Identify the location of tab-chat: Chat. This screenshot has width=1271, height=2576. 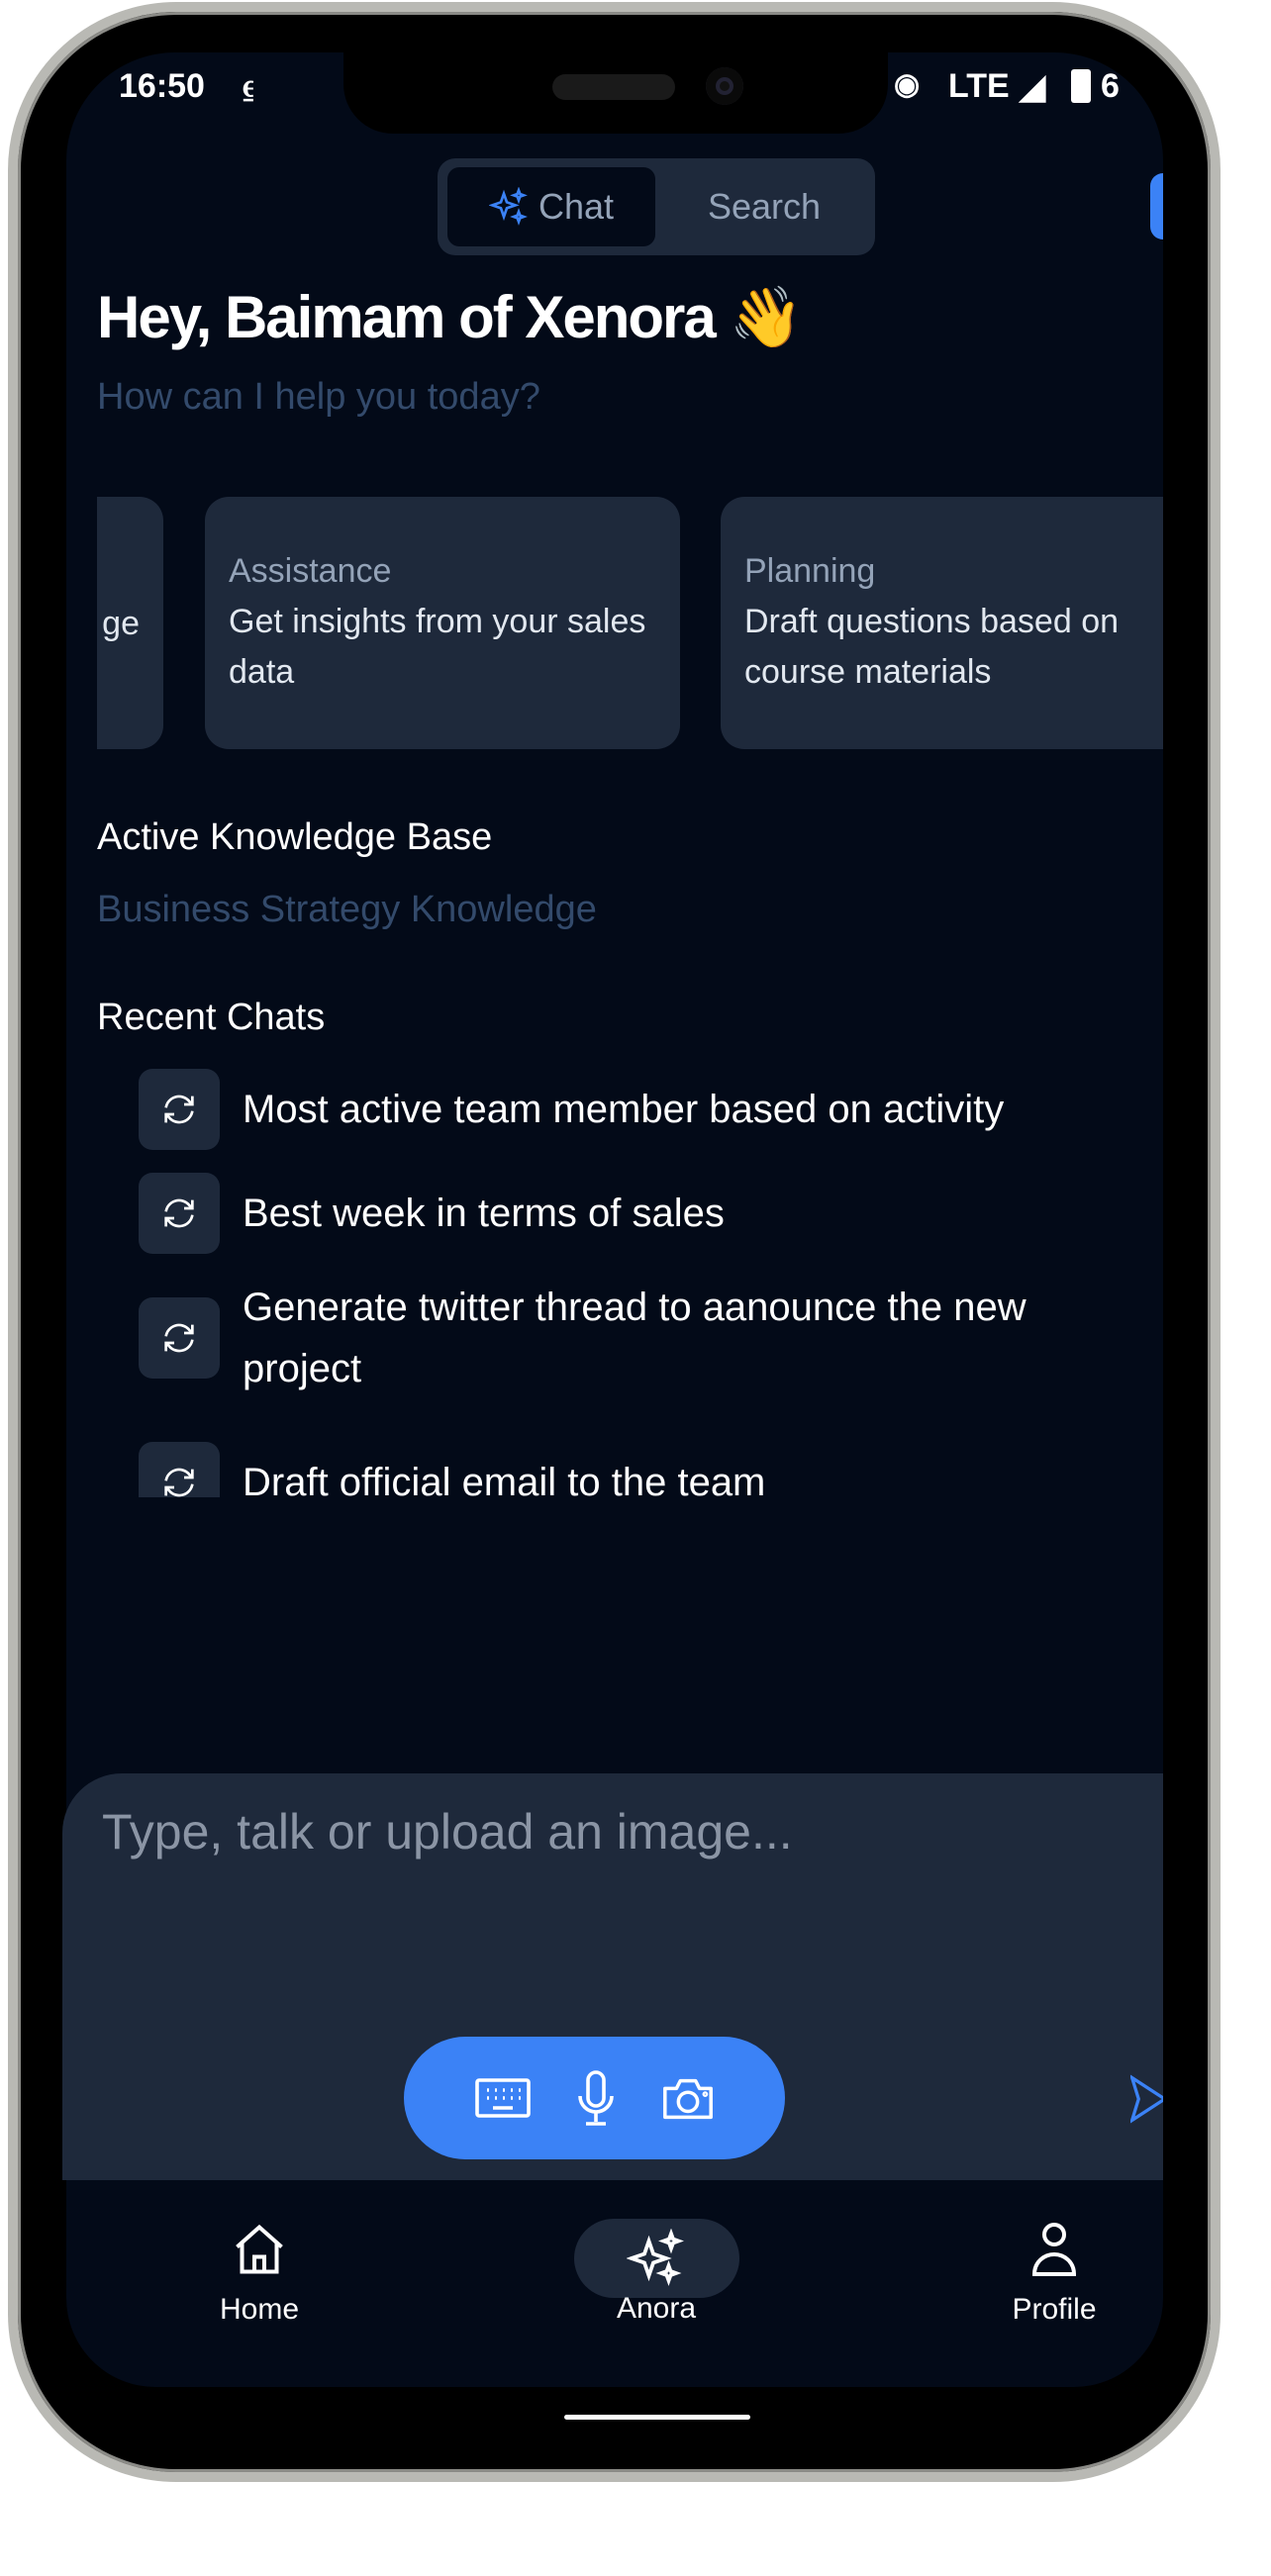
(551, 206).